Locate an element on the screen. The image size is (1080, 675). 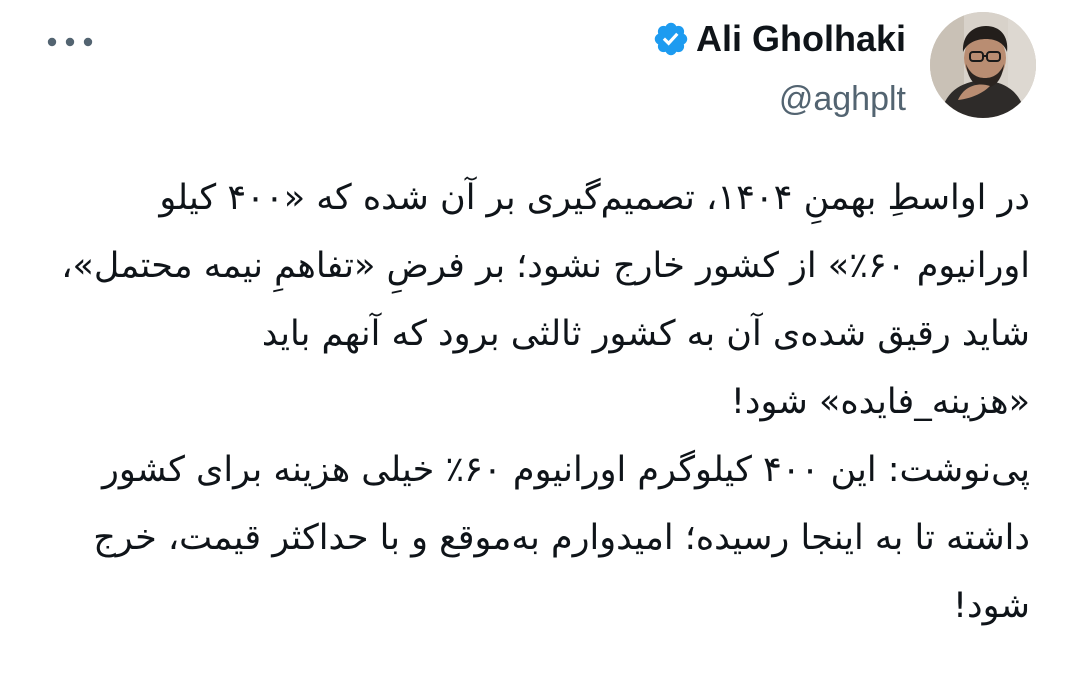
more-options-button is located at coordinates (70, 42).